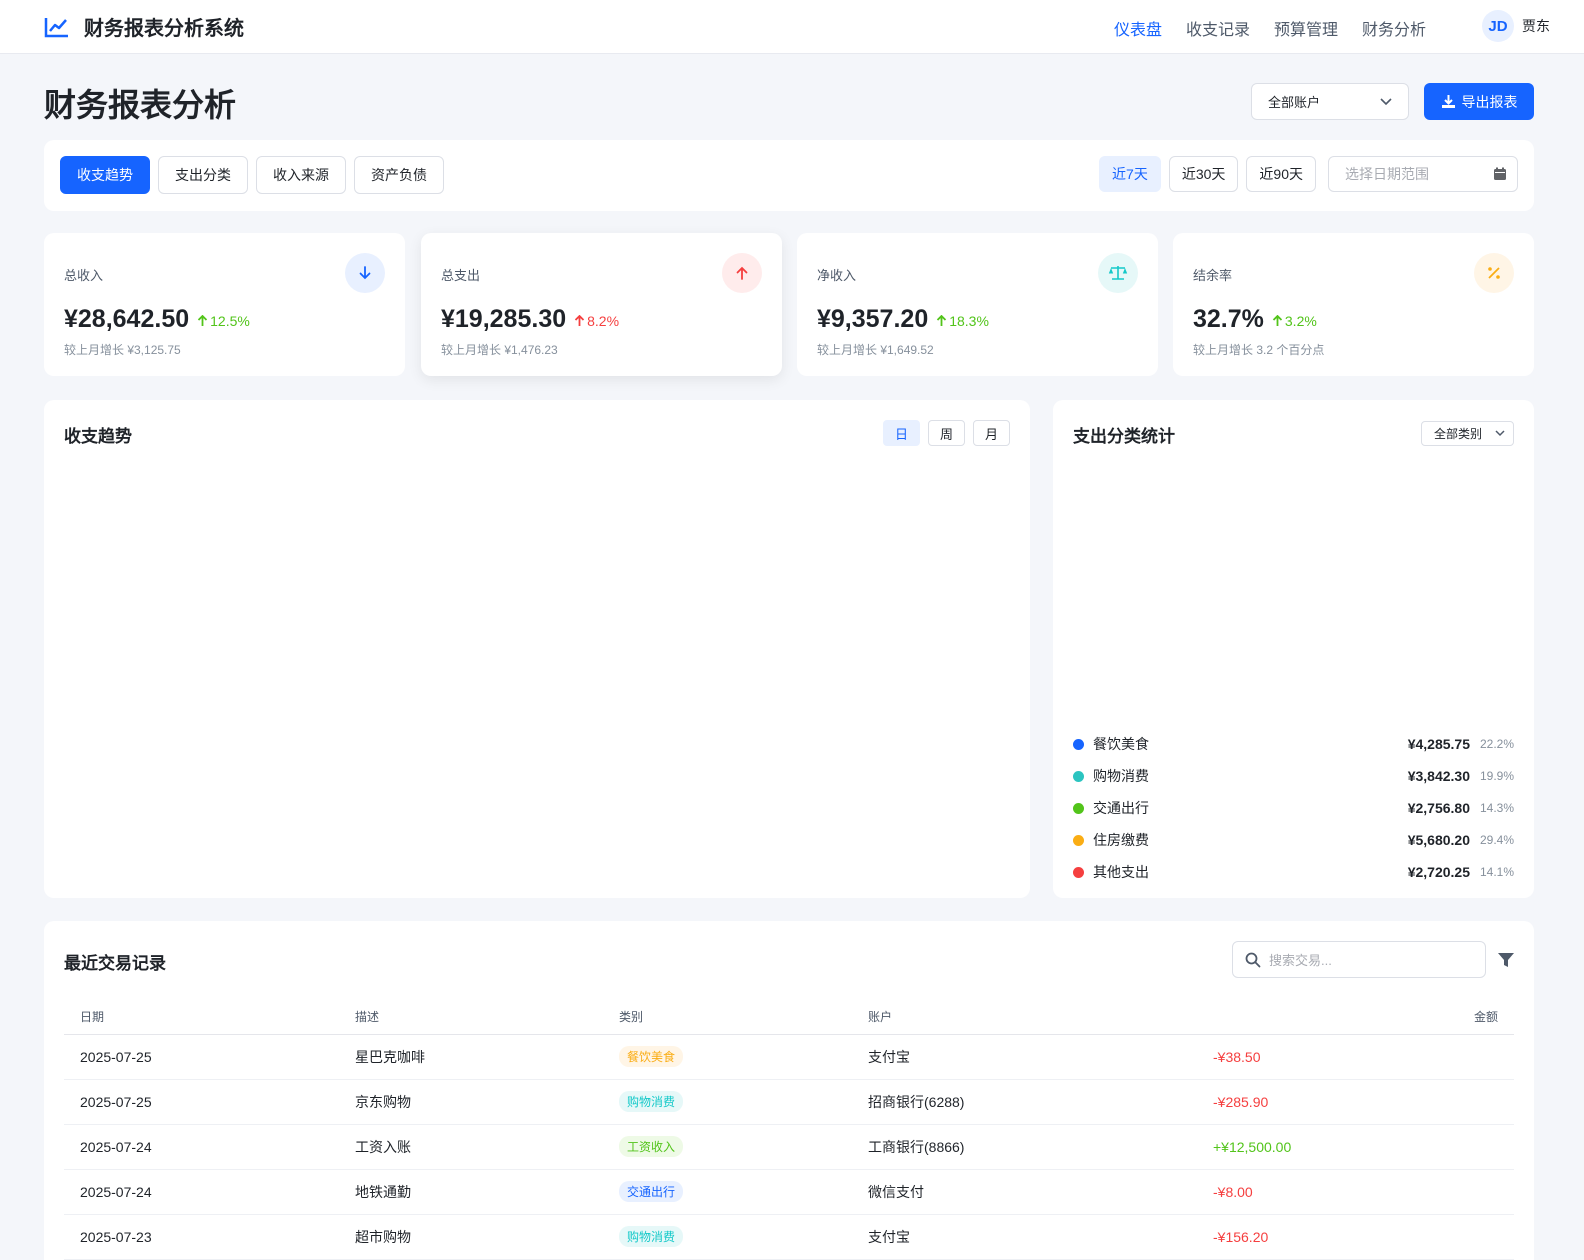  I want to click on table-row: 2025-07-23 超市购物 购物消费 支付宝 -¥156.20, so click(789, 1237).